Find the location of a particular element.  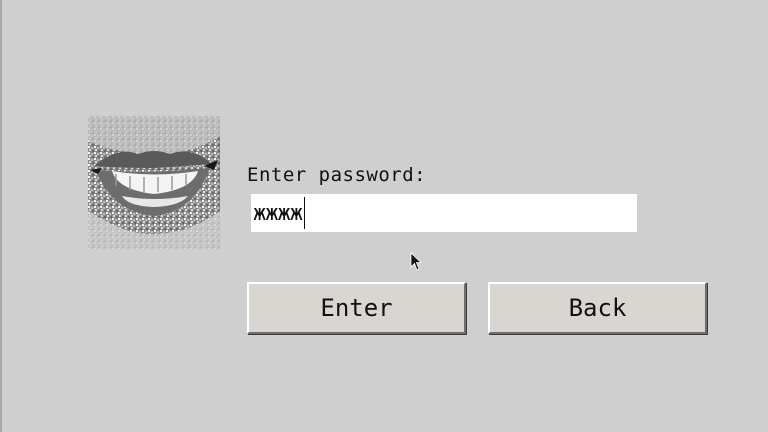

window-edge is located at coordinates (1, 216).